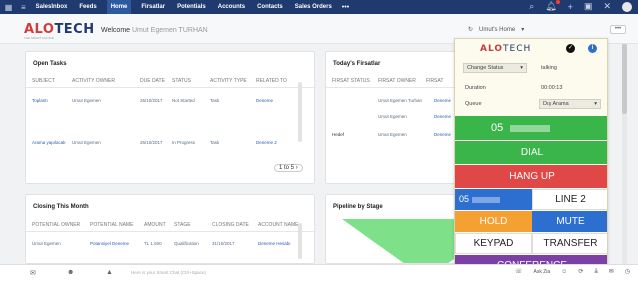  I want to click on pipeline-funnel, so click(398, 241).